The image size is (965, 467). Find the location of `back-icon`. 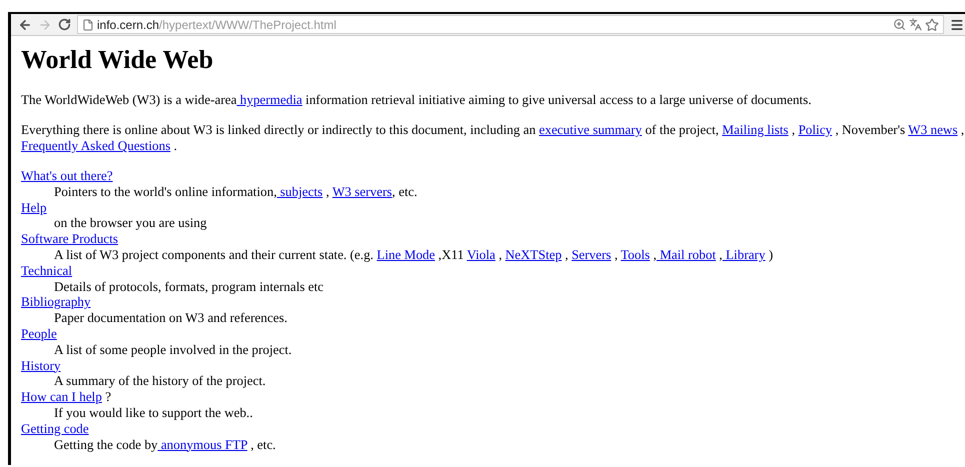

back-icon is located at coordinates (25, 25).